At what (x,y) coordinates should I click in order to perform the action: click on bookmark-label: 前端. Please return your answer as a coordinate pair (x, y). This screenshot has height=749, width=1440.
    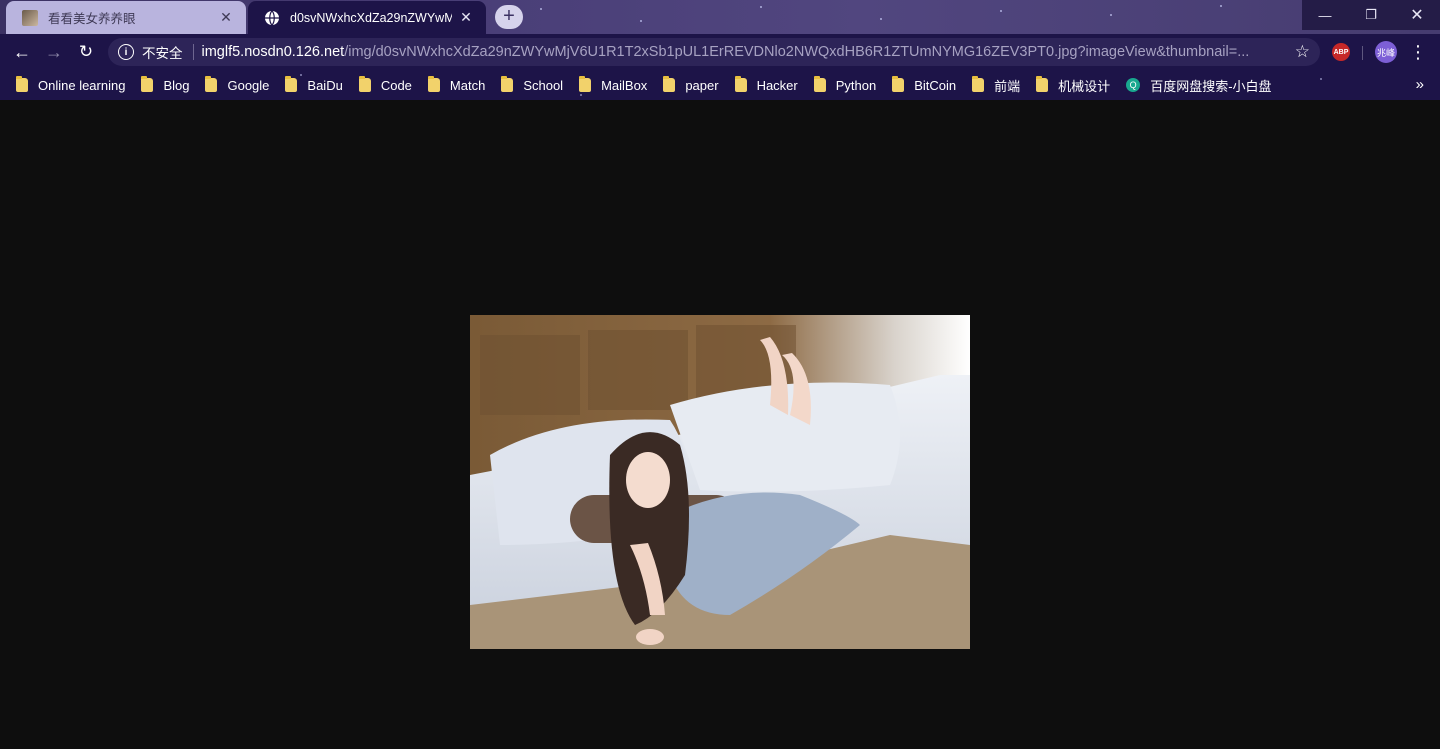
    Looking at the image, I should click on (1007, 86).